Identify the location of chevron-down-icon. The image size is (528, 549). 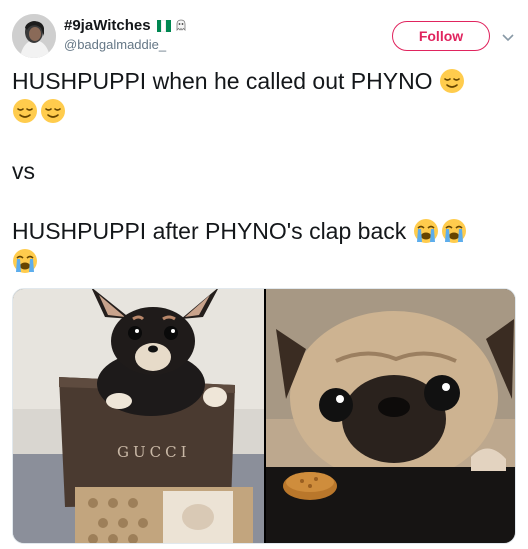
(508, 36).